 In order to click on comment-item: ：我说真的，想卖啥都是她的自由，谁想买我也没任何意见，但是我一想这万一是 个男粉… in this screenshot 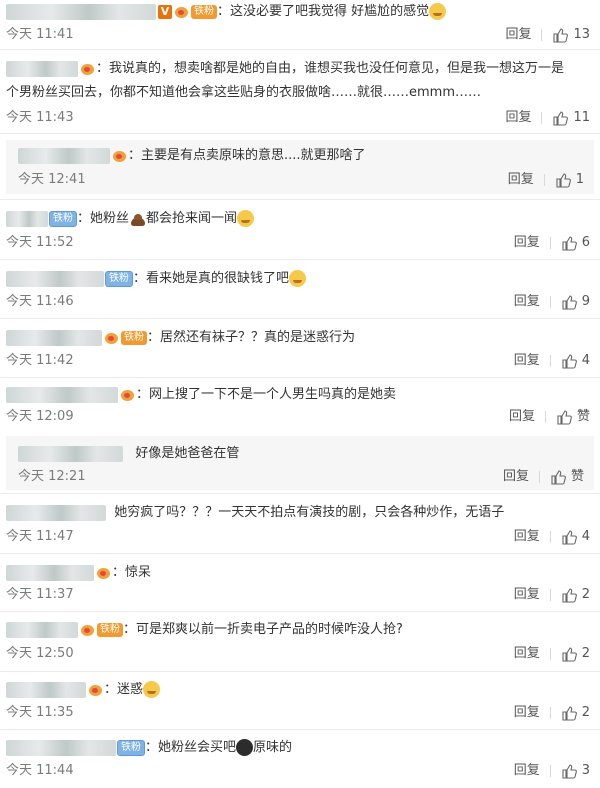, I will do `click(300, 92)`.